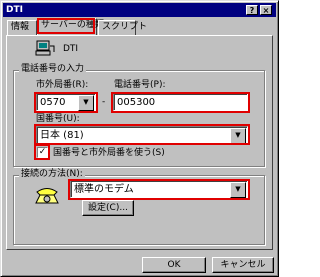  I want to click on tab-info-label: 情報, so click(20, 27).